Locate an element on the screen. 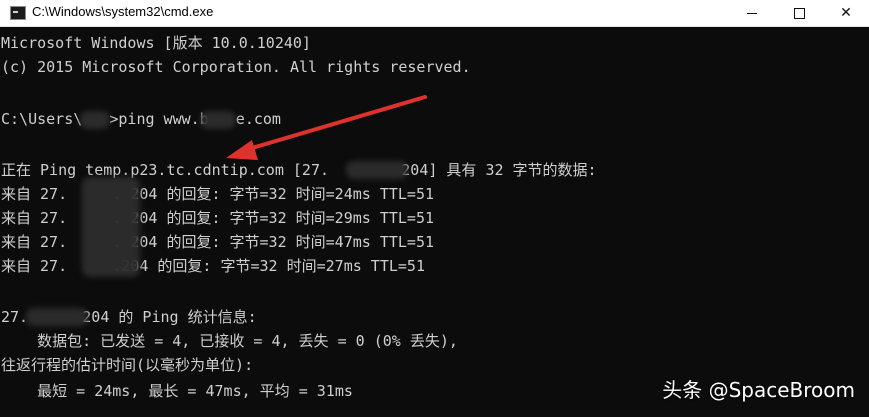 The image size is (869, 417). window-title: C:\Windows\system32\cmd.exe is located at coordinates (123, 11).